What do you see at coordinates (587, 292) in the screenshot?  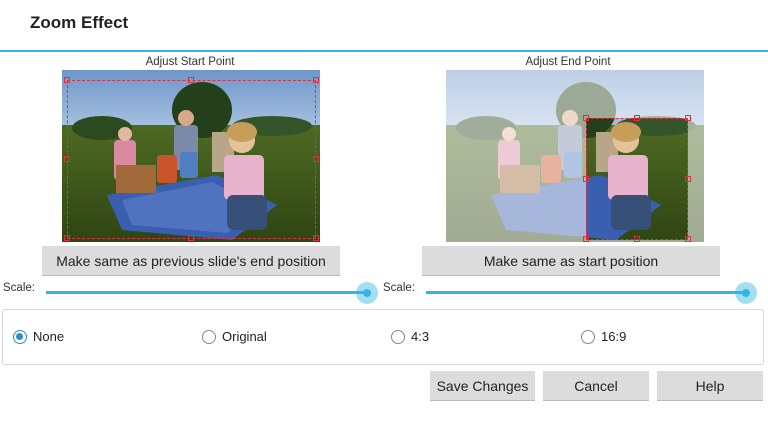 I see `end-scale-slider` at bounding box center [587, 292].